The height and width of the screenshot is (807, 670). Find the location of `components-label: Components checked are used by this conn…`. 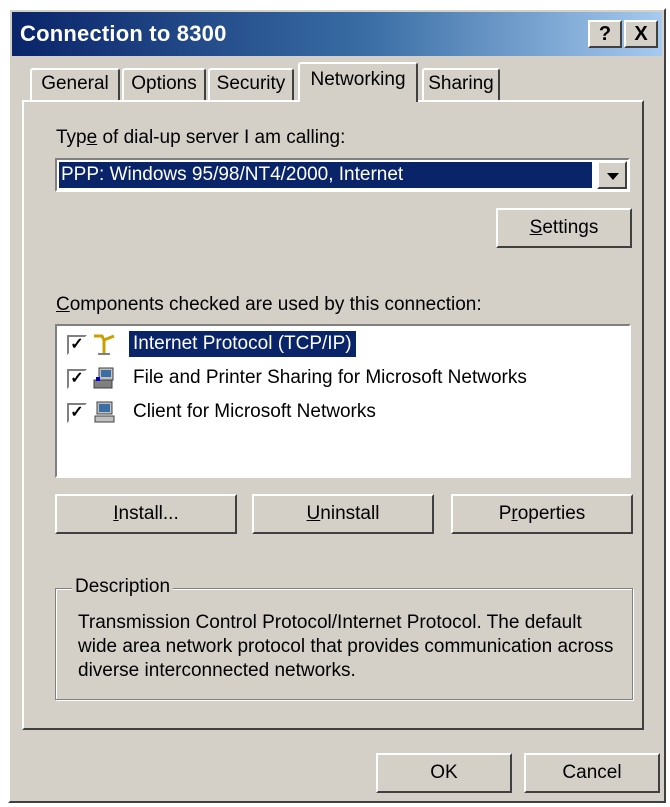

components-label: Components checked are used by this conn… is located at coordinates (269, 304).